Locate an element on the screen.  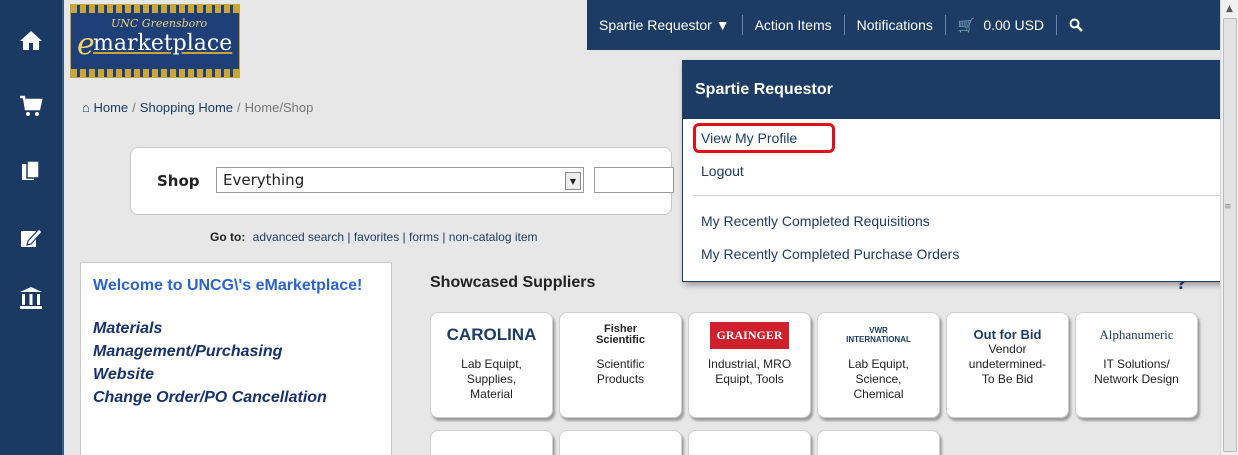
shop-category-select: Everything ▼ is located at coordinates (400, 180).